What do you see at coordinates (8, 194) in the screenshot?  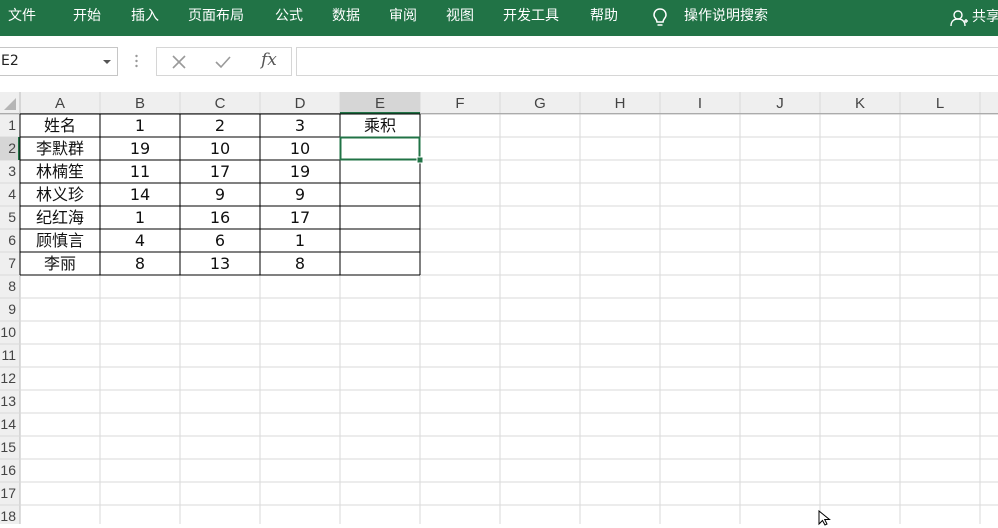 I see `row-header-4: 4` at bounding box center [8, 194].